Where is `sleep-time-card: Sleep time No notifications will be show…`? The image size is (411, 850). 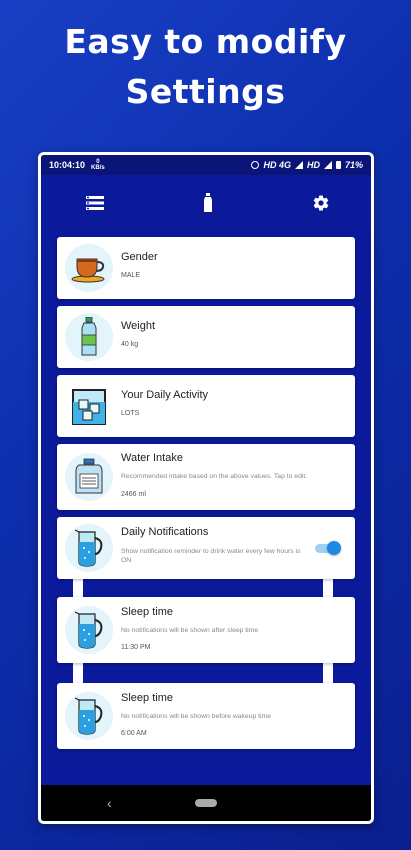 sleep-time-card: Sleep time No notifications will be show… is located at coordinates (206, 630).